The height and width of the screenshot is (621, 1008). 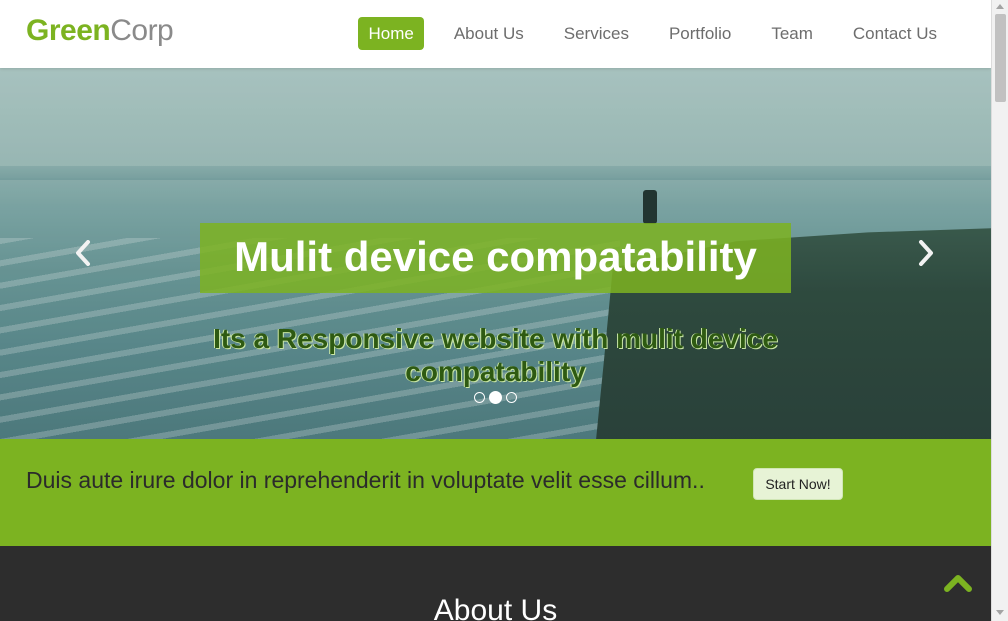 What do you see at coordinates (596, 33) in the screenshot?
I see `nav-item-services: Services` at bounding box center [596, 33].